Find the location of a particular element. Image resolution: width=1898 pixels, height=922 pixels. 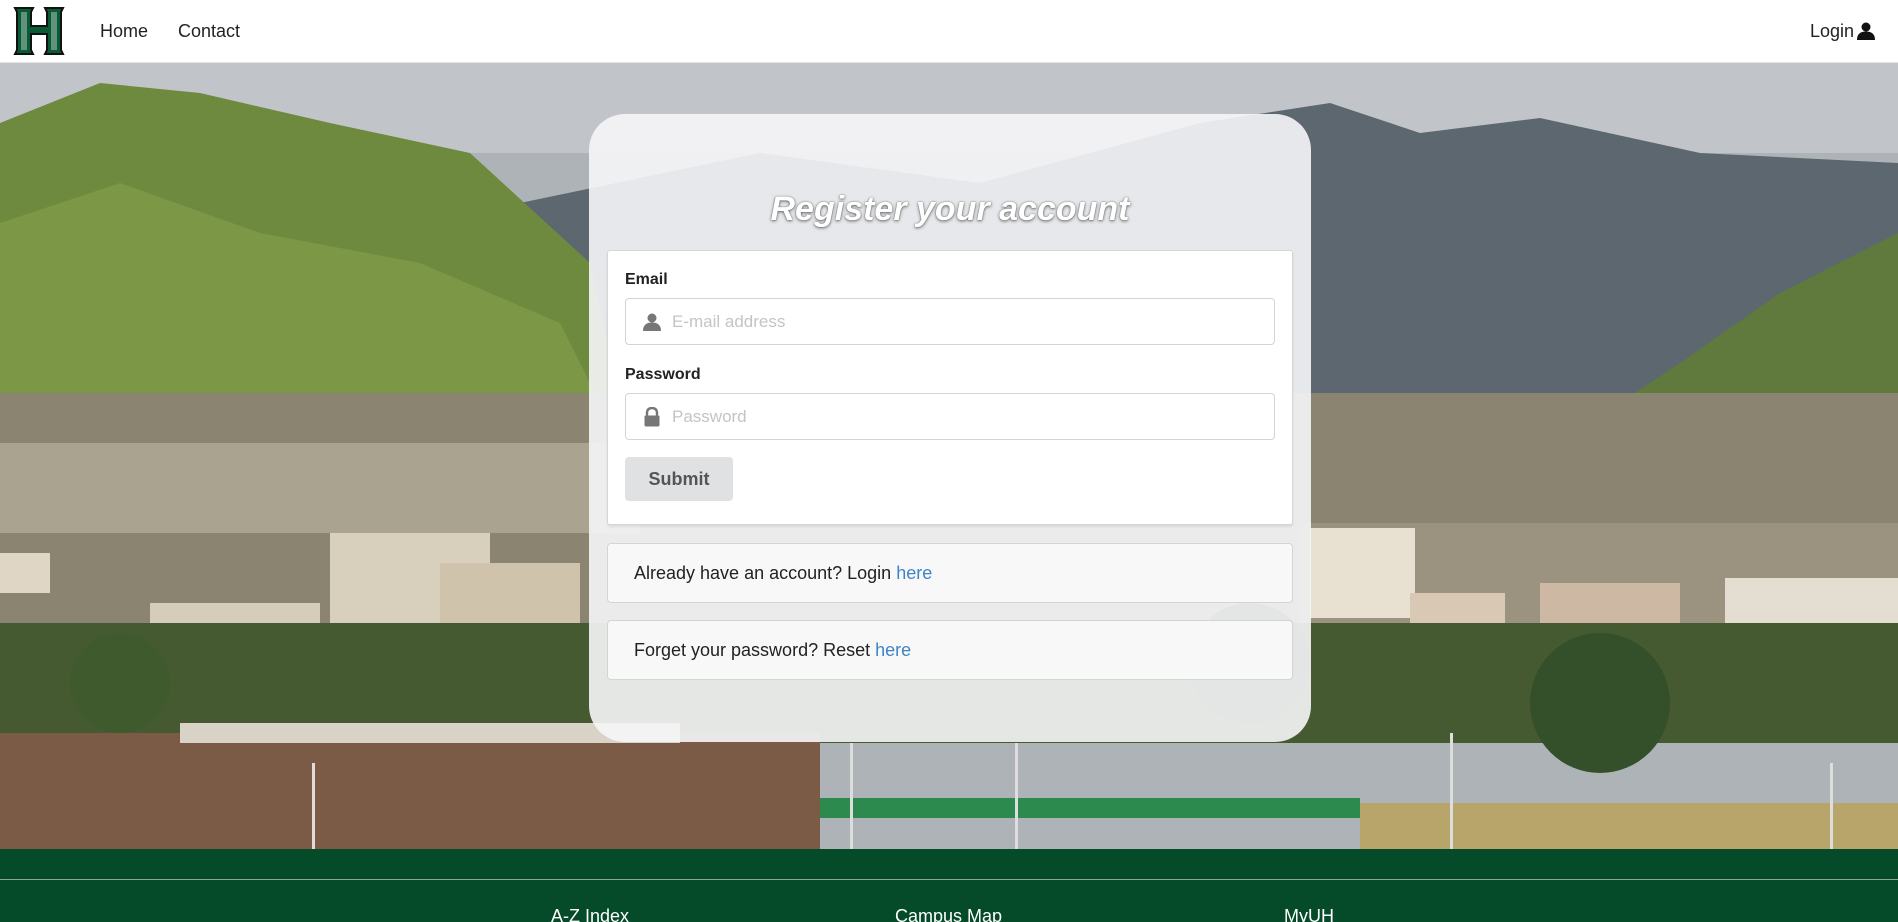

password-label: Password is located at coordinates (663, 374).